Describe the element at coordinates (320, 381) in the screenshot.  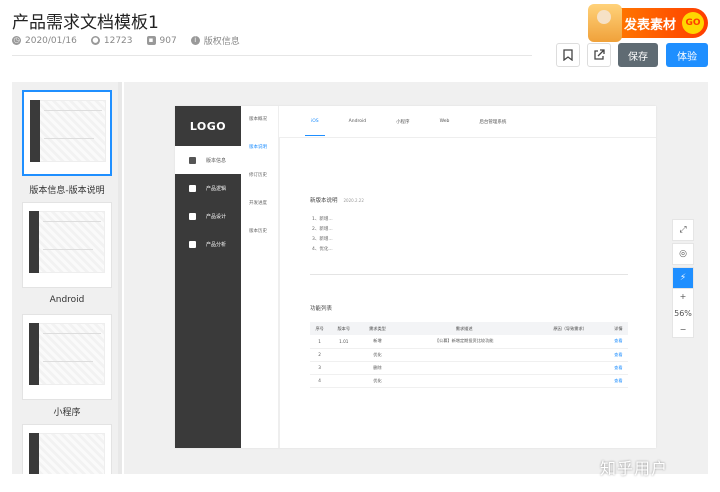
I see `table-cell: 4` at that location.